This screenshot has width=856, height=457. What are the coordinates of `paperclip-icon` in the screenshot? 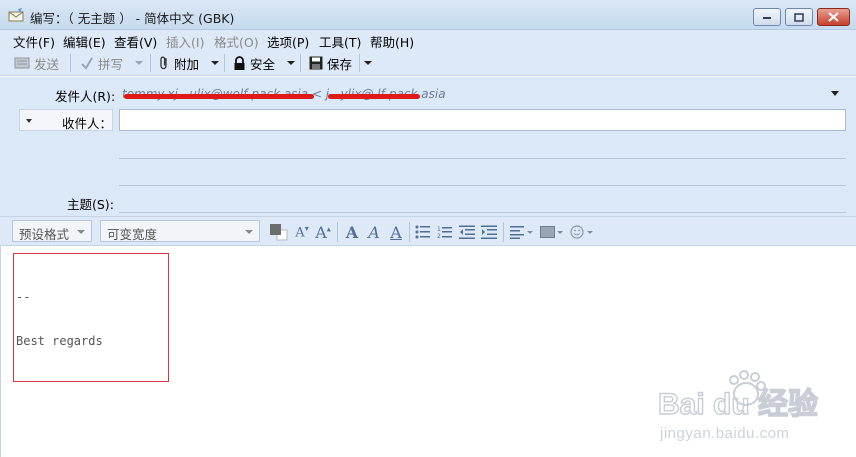 It's located at (163, 63).